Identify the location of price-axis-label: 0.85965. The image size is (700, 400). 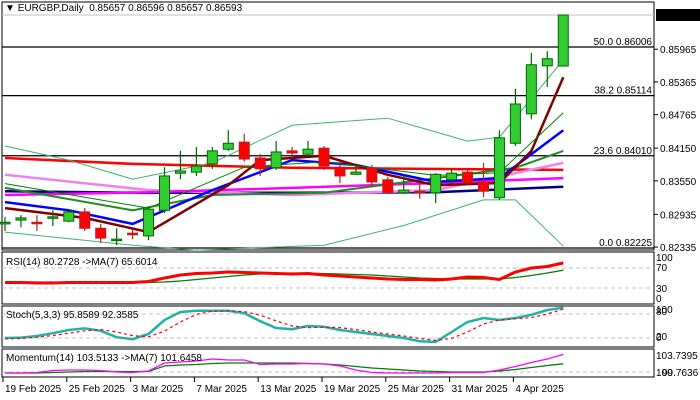
(678, 50).